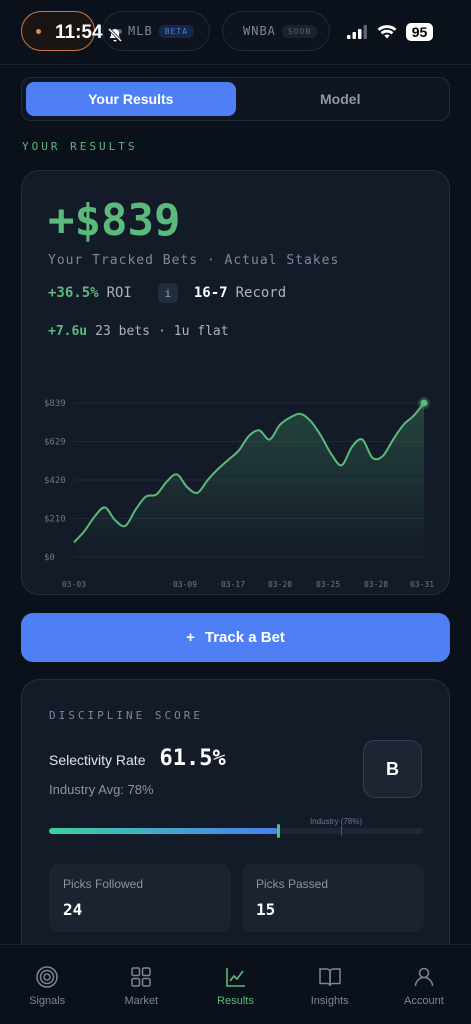  Describe the element at coordinates (235, 1001) in the screenshot. I see `nav-label: Results` at that location.